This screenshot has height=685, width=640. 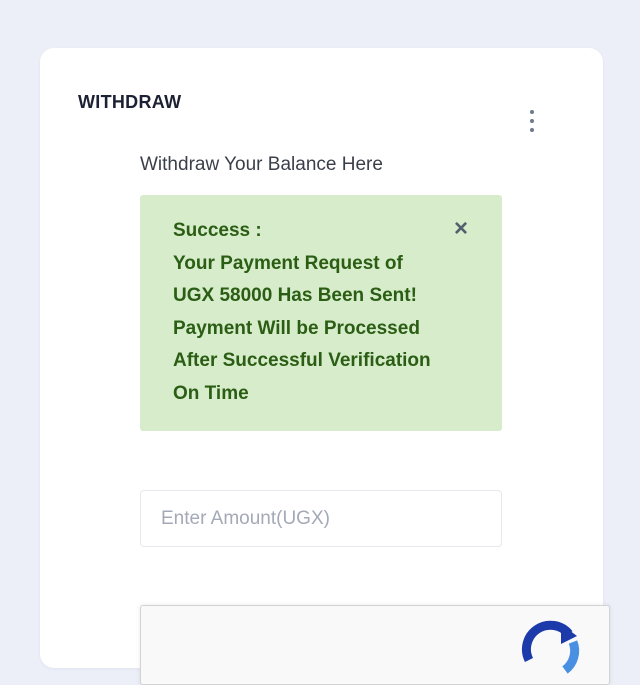 I want to click on recaptcha-icon, so click(x=550, y=647).